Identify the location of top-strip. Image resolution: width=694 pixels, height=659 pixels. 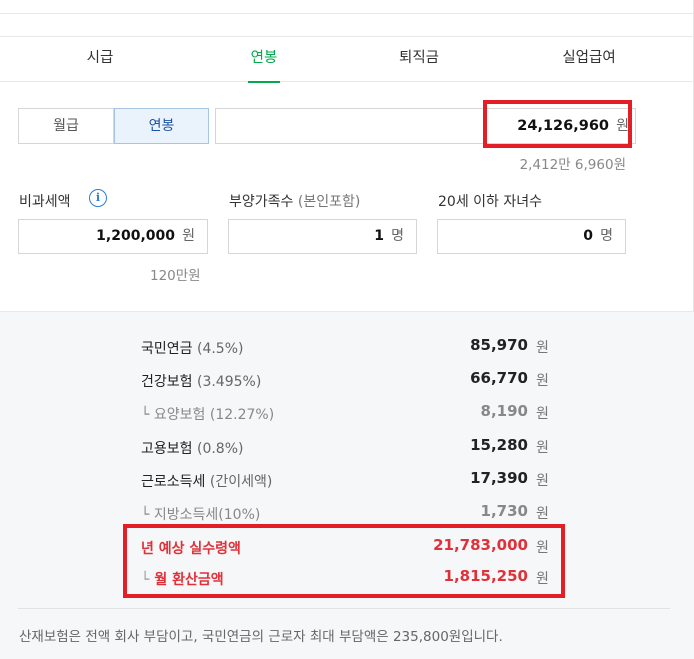
(347, 7).